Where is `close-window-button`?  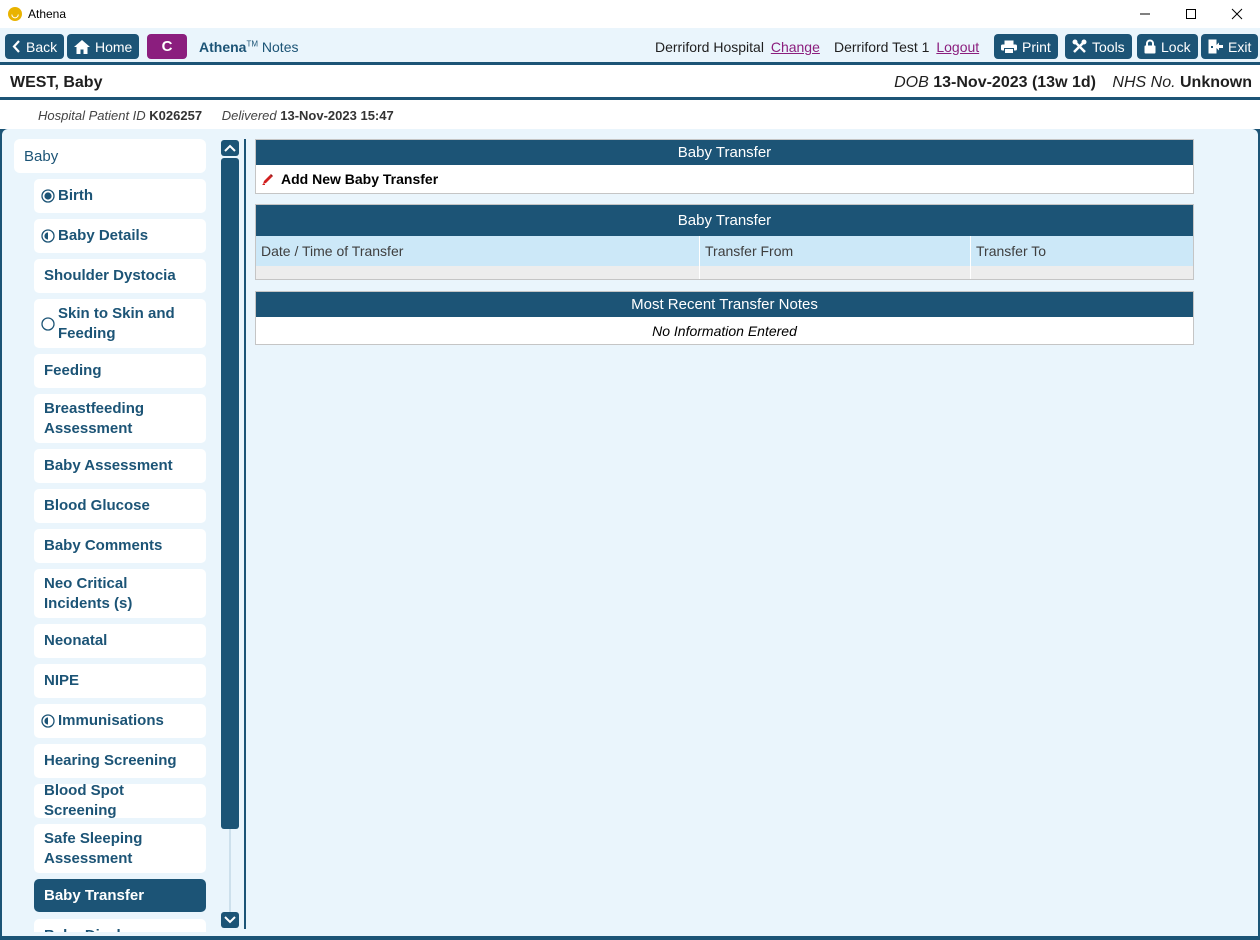
close-window-button is located at coordinates (1237, 14).